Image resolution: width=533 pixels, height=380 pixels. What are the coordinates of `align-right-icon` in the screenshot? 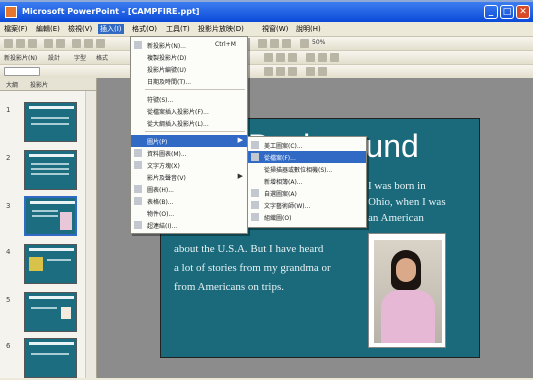 It's located at (334, 57).